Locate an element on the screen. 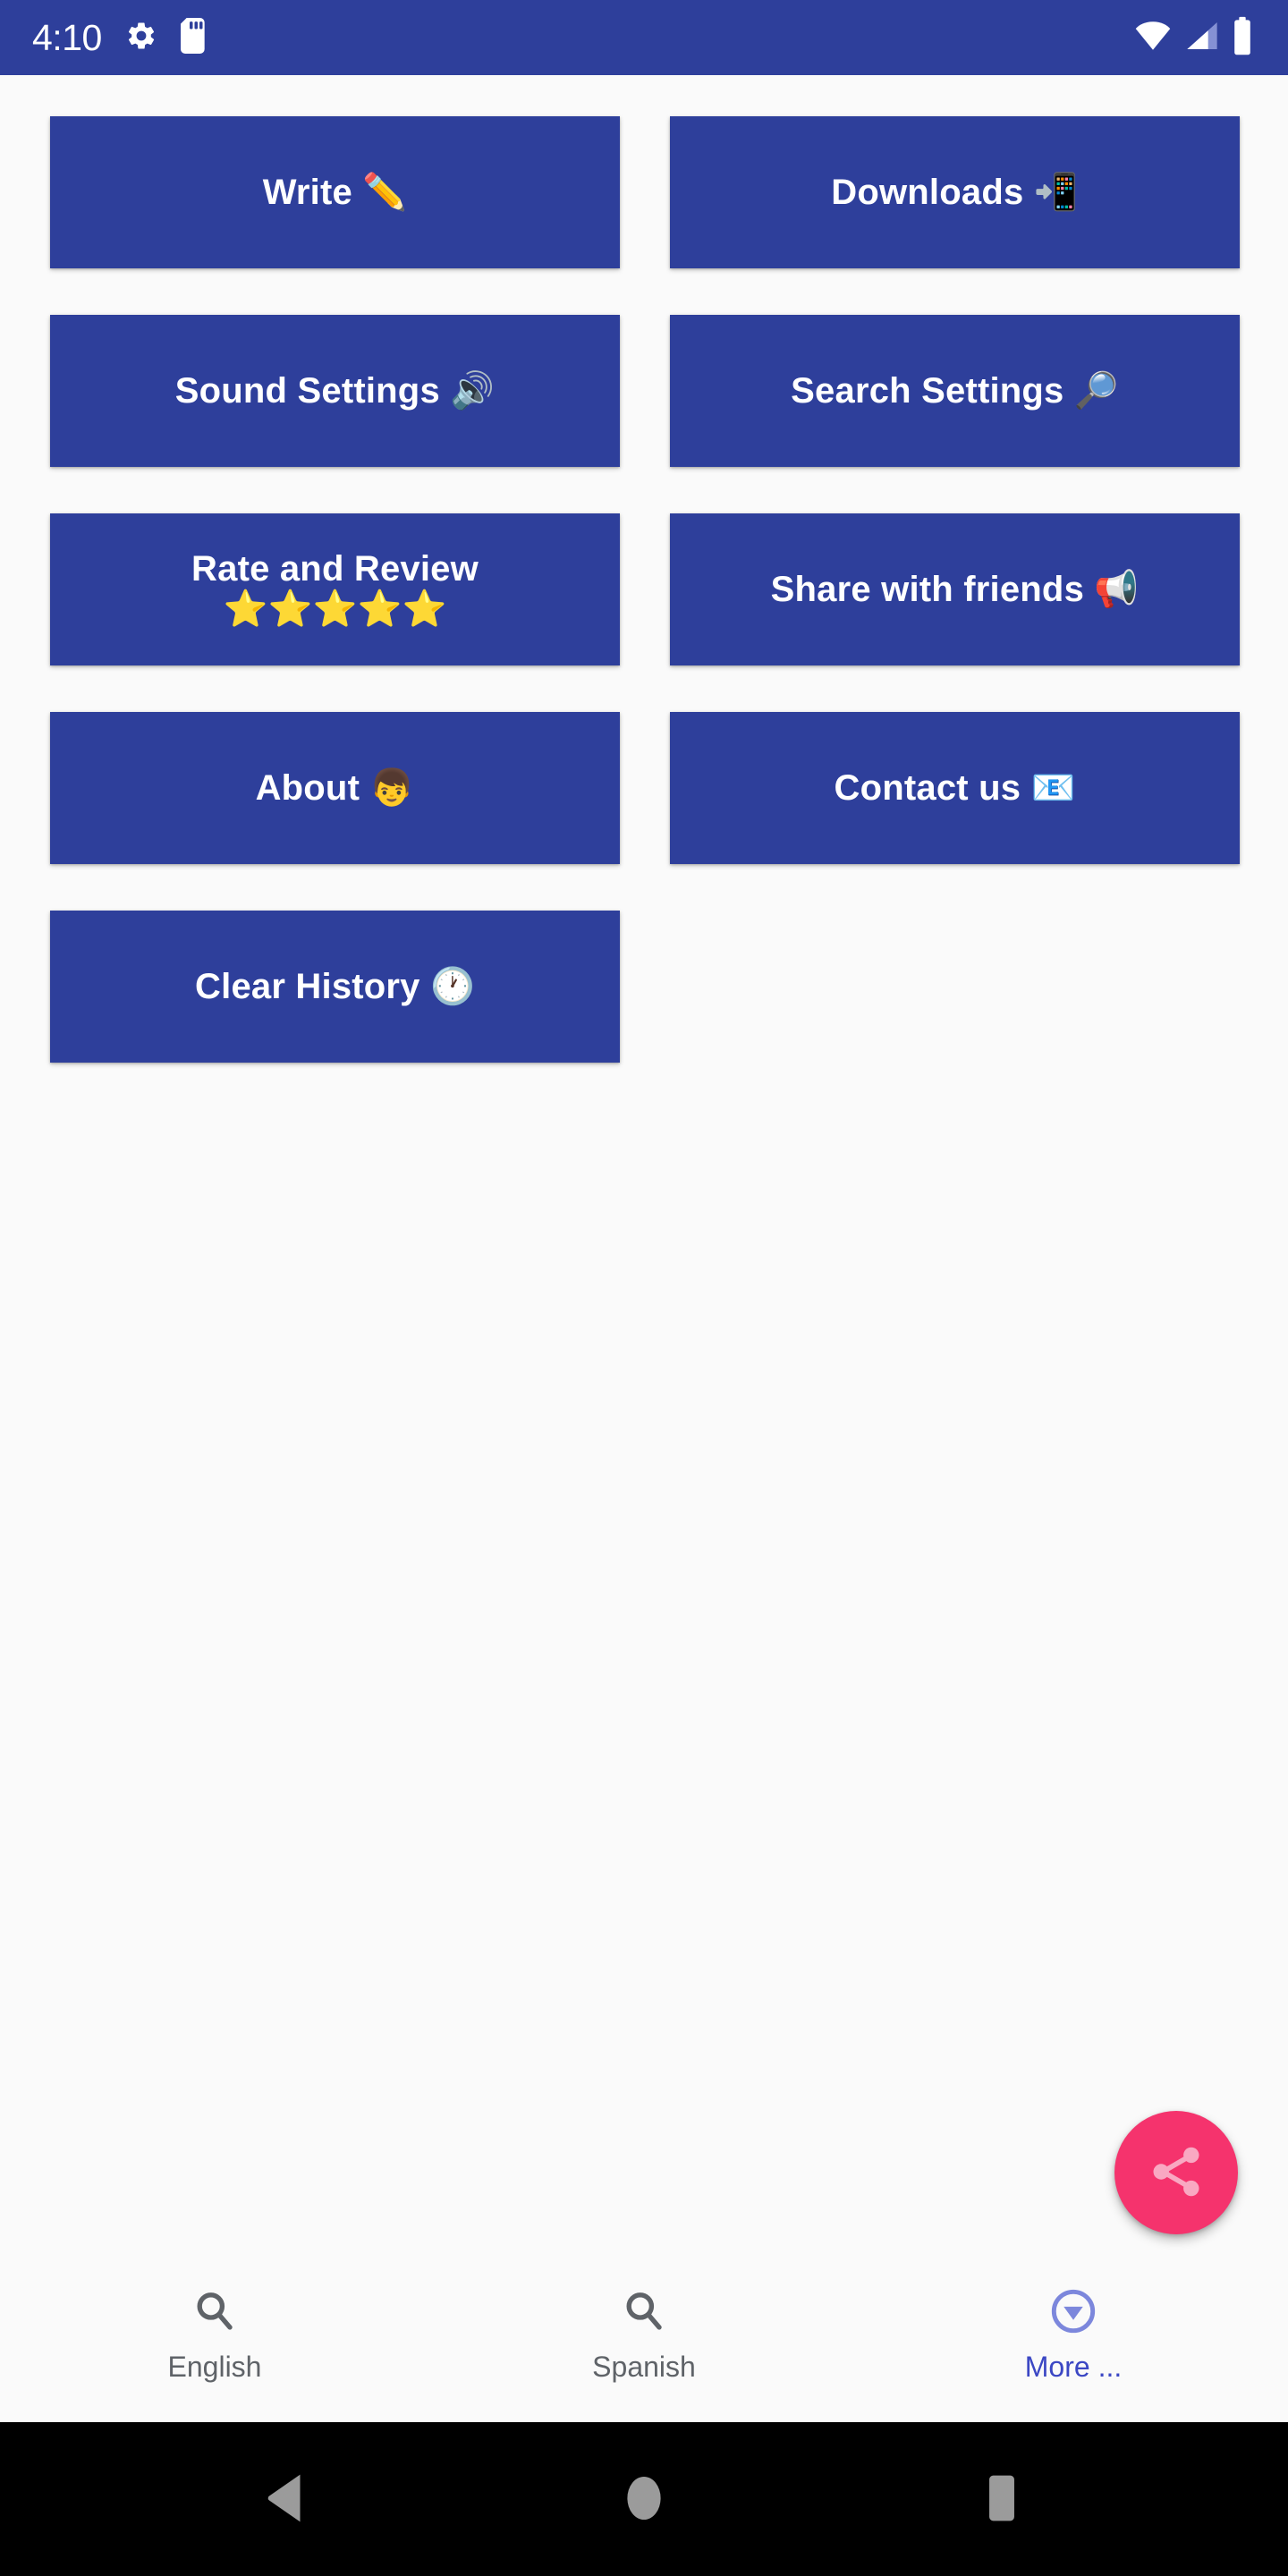 The height and width of the screenshot is (2576, 1288). nav-item-spanish: Spanish is located at coordinates (644, 2333).